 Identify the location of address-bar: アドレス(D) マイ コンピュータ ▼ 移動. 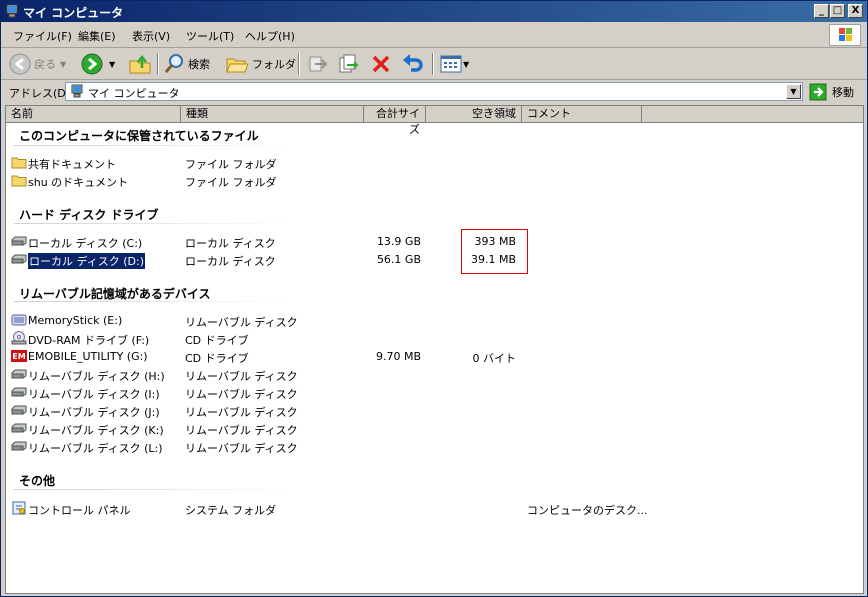
(434, 92).